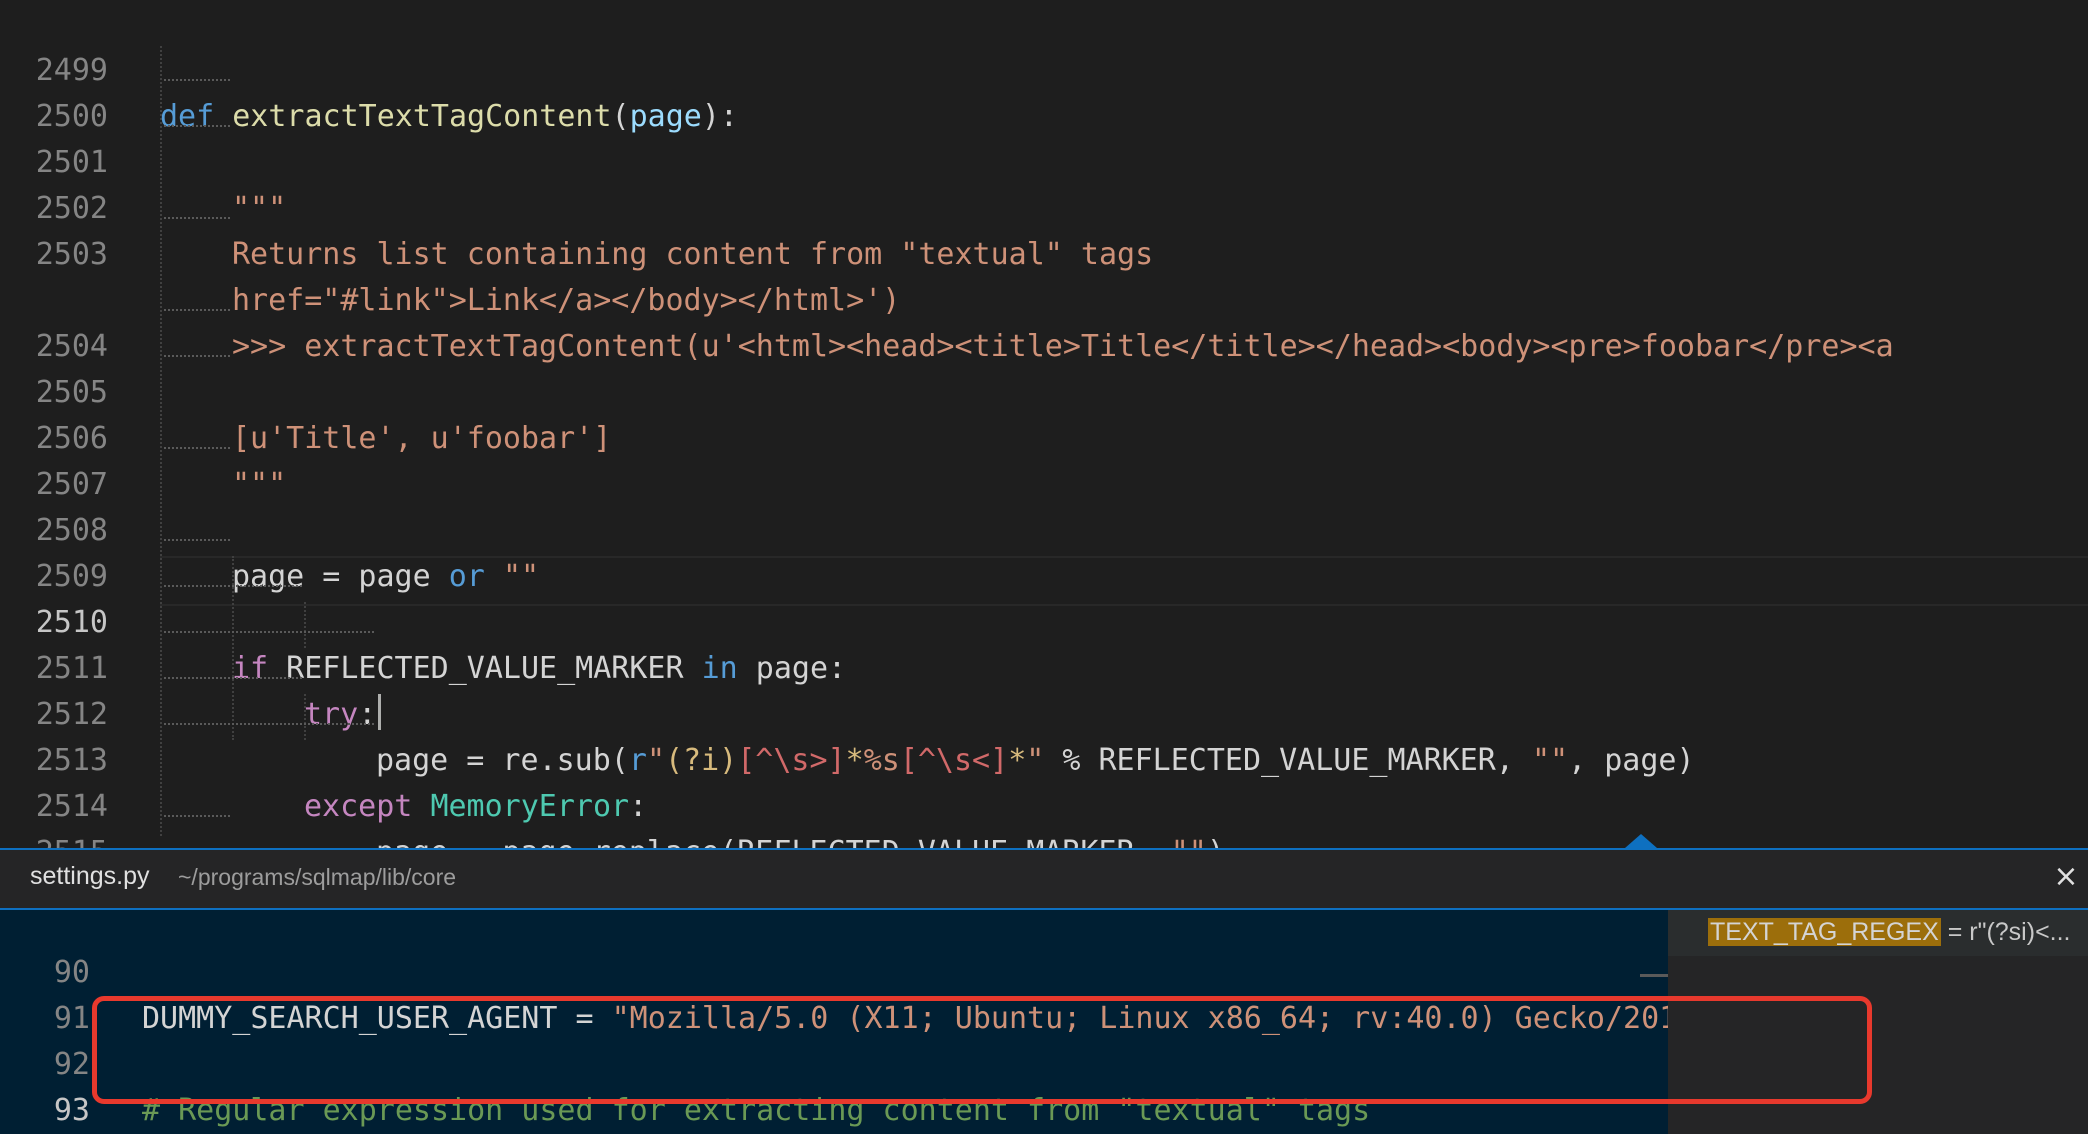  I want to click on peek-code-line: 91, so click(45, 993).